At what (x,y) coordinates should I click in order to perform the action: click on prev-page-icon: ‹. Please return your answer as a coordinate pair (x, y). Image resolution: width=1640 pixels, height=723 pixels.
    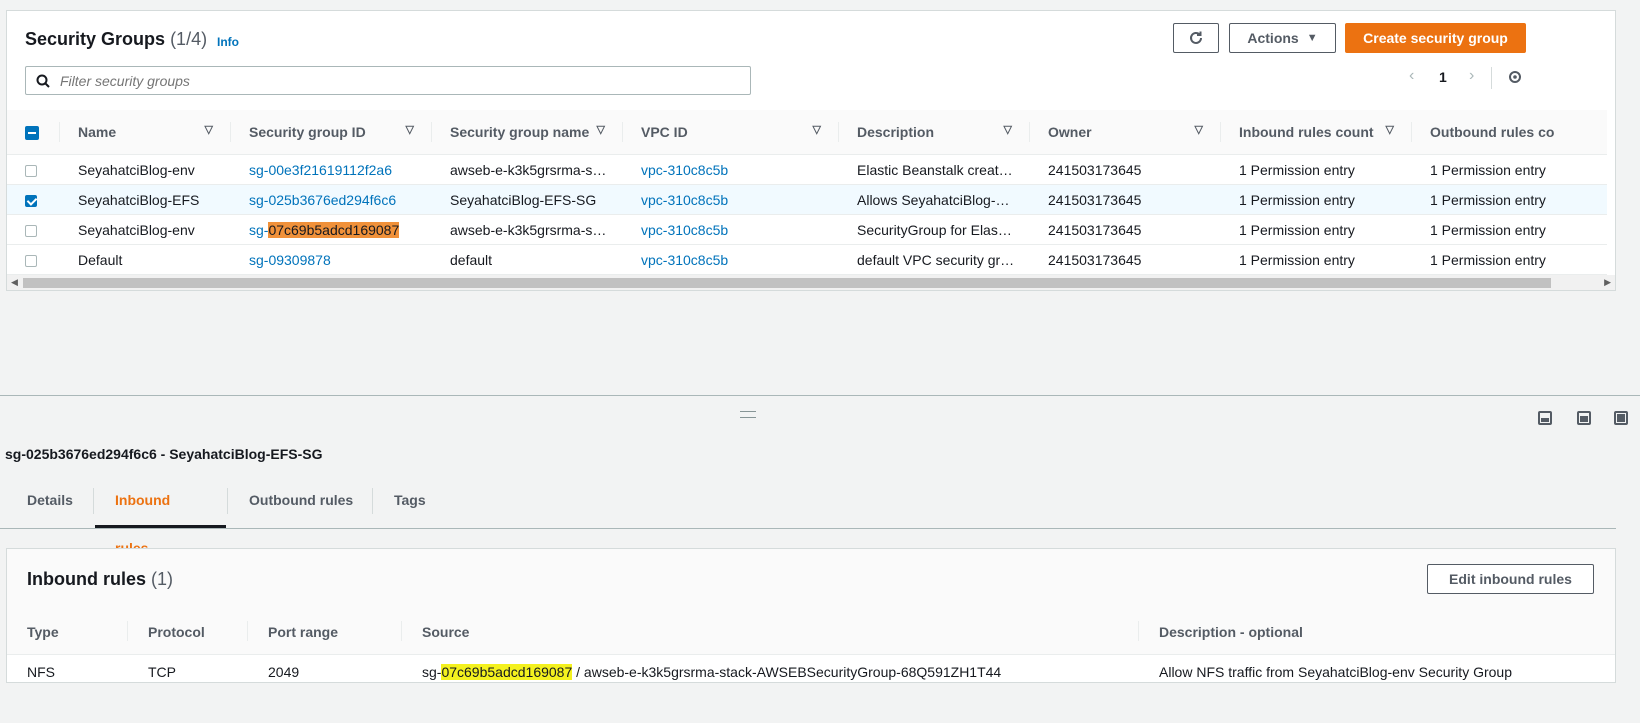
    Looking at the image, I should click on (1411, 76).